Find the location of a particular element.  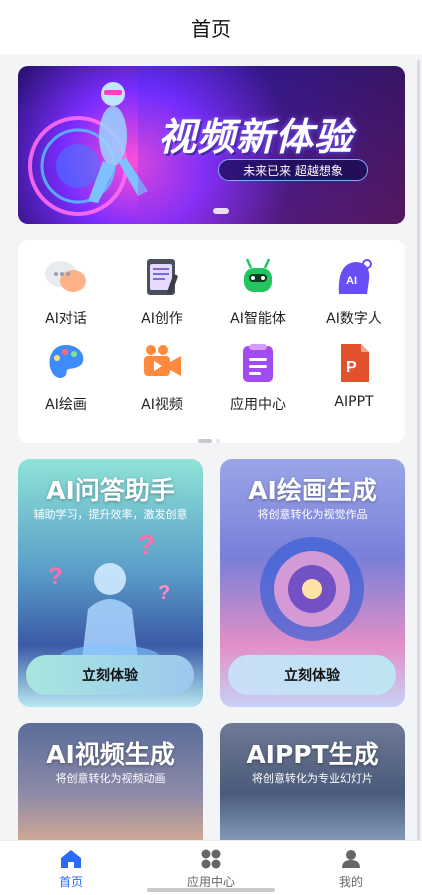

tab-label: 我的 is located at coordinates (350, 882).